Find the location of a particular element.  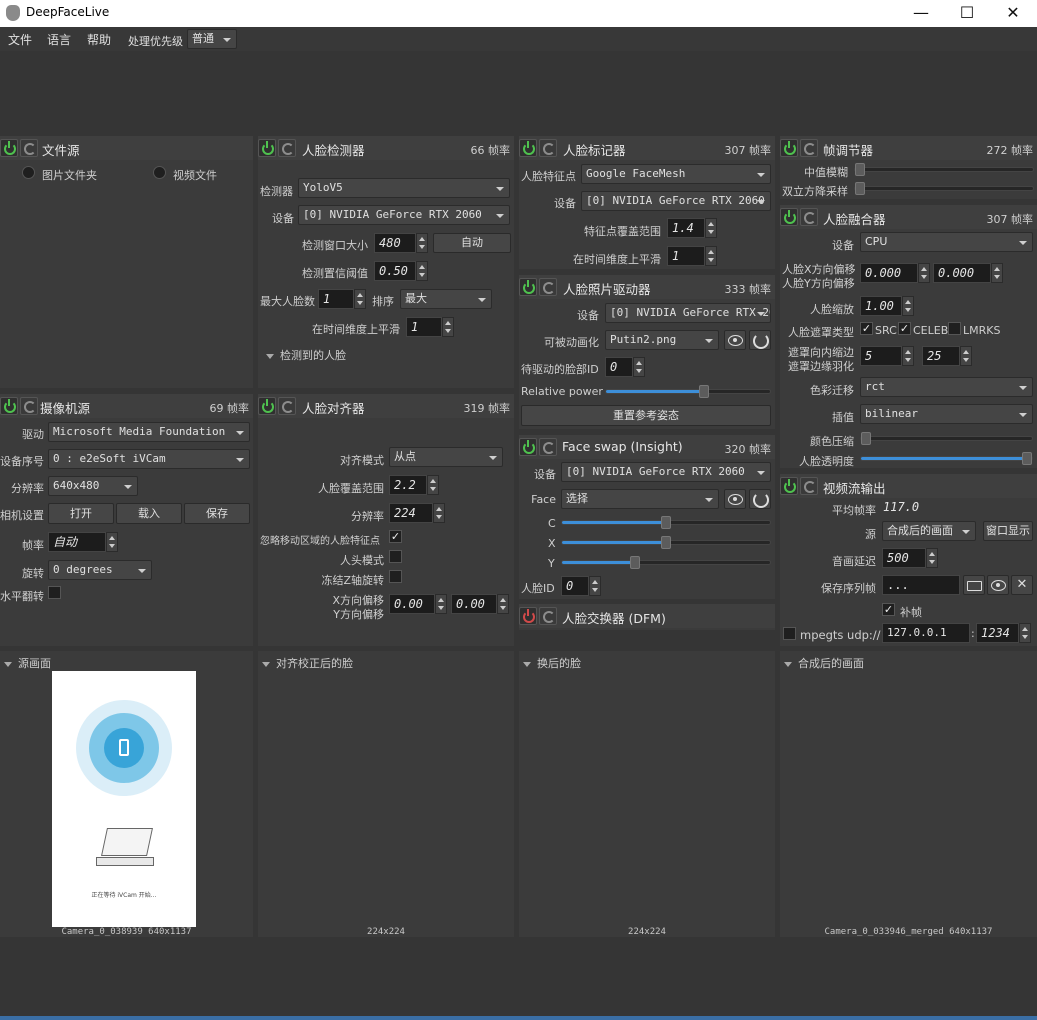

close-button: ✕ is located at coordinates (1013, 13).